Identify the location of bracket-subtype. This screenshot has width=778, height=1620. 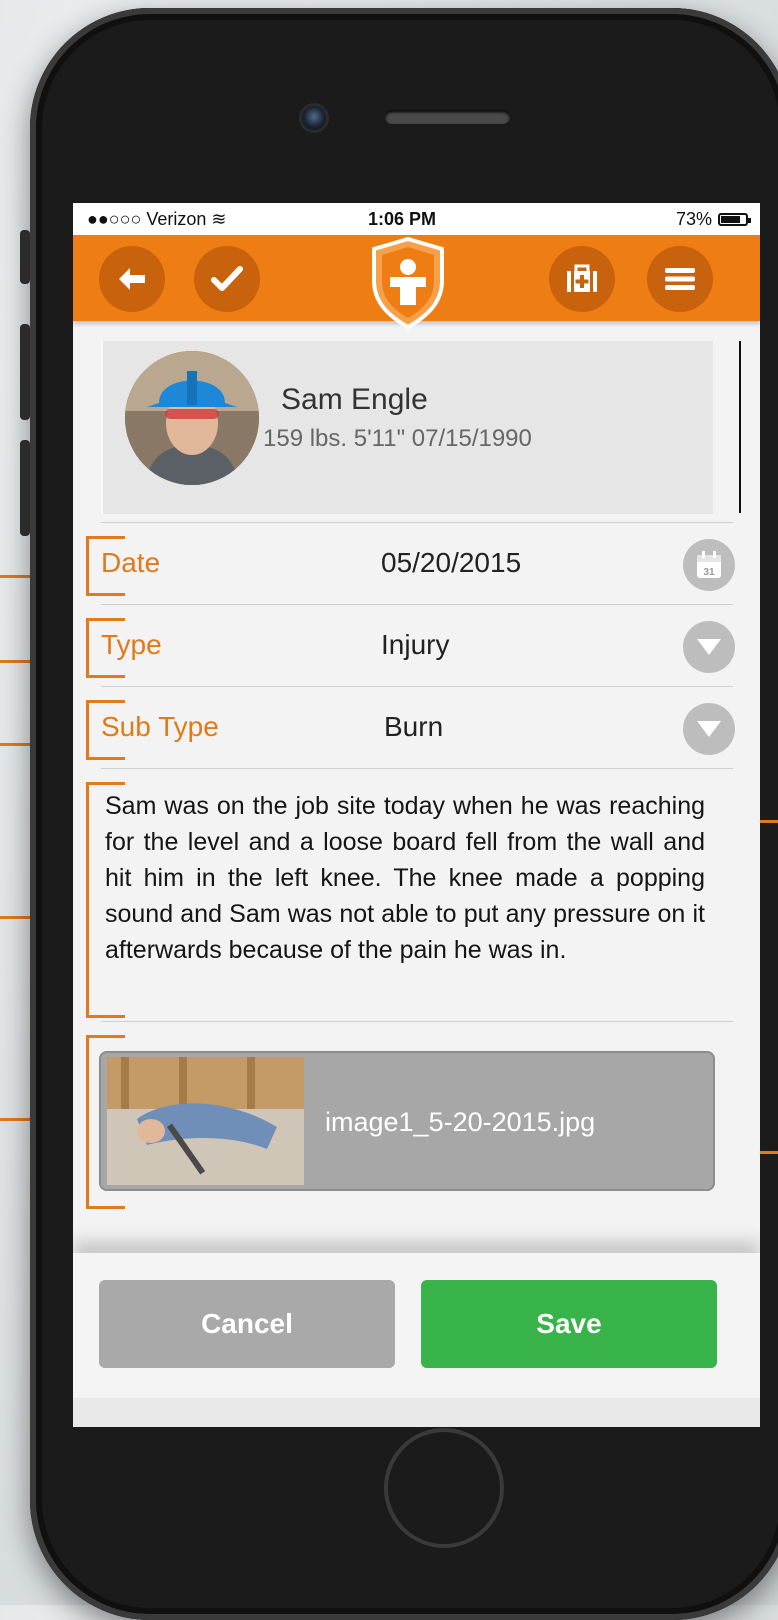
(105, 730).